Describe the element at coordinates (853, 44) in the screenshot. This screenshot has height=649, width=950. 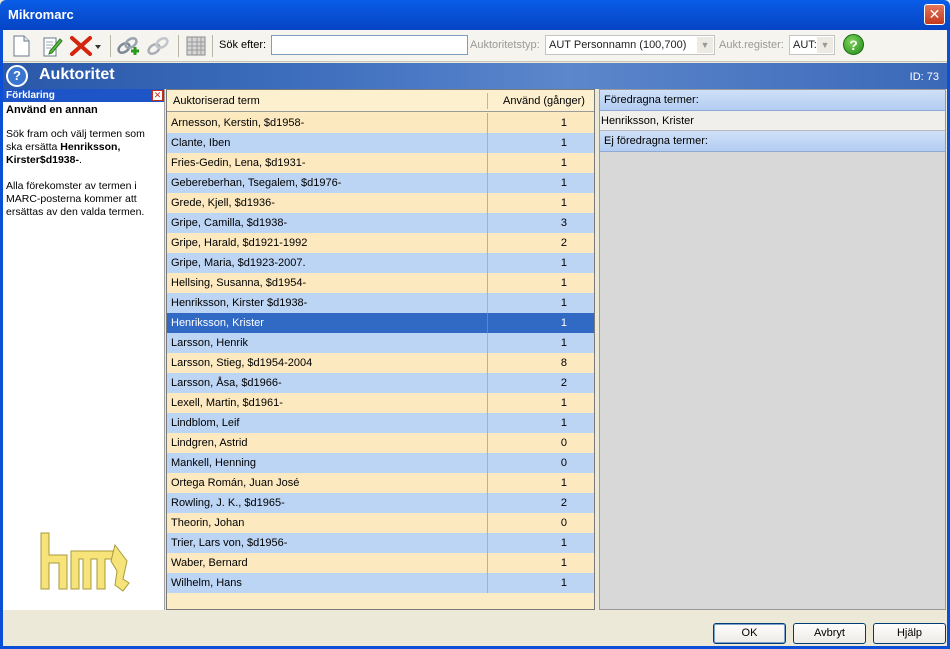
I see `help-icon: ?` at that location.